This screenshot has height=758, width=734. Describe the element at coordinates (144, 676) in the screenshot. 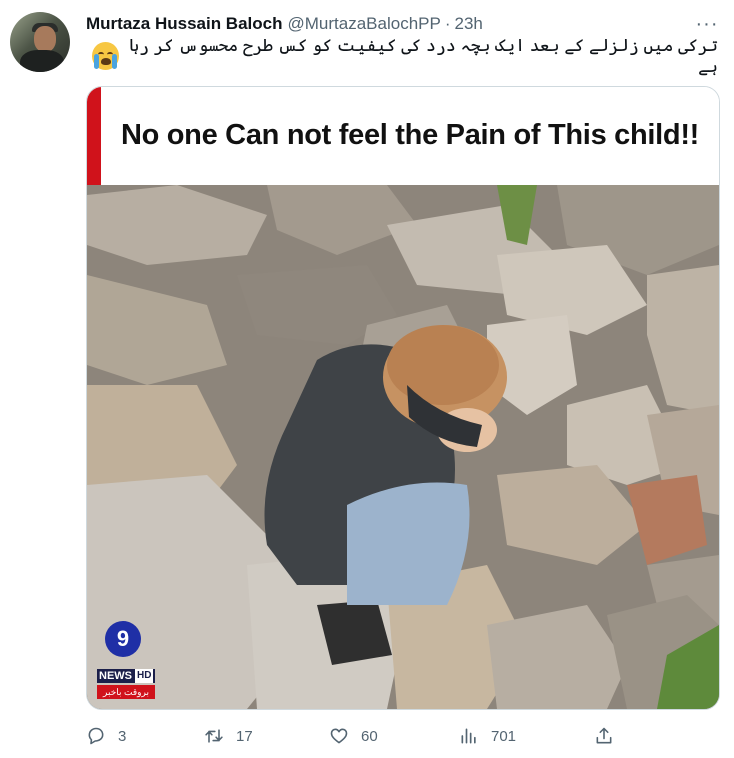

I see `news-logo-hd: HD` at that location.